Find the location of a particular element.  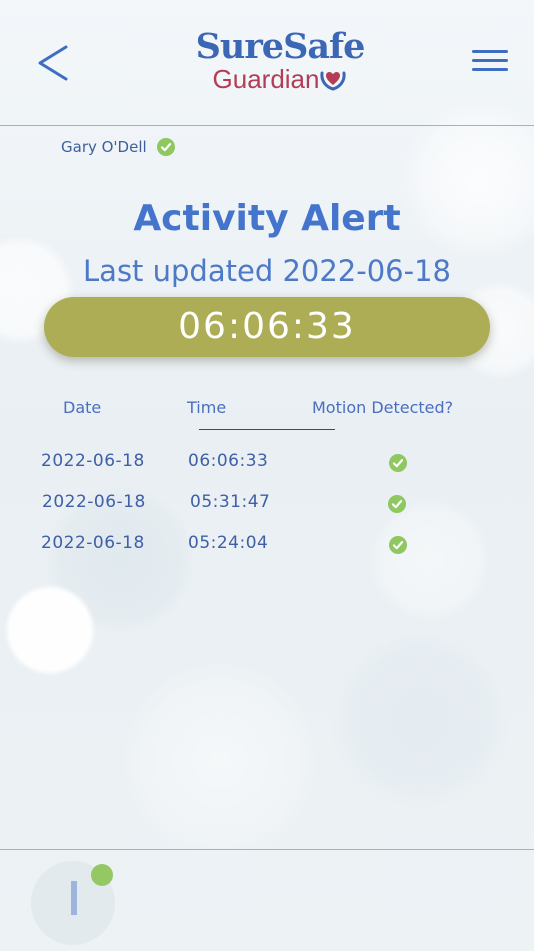

chevron-left-icon is located at coordinates (53, 63).